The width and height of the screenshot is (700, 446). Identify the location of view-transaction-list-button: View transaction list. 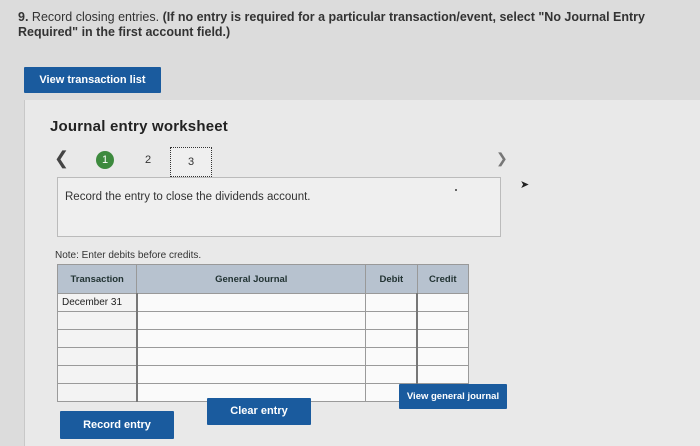
(92, 80).